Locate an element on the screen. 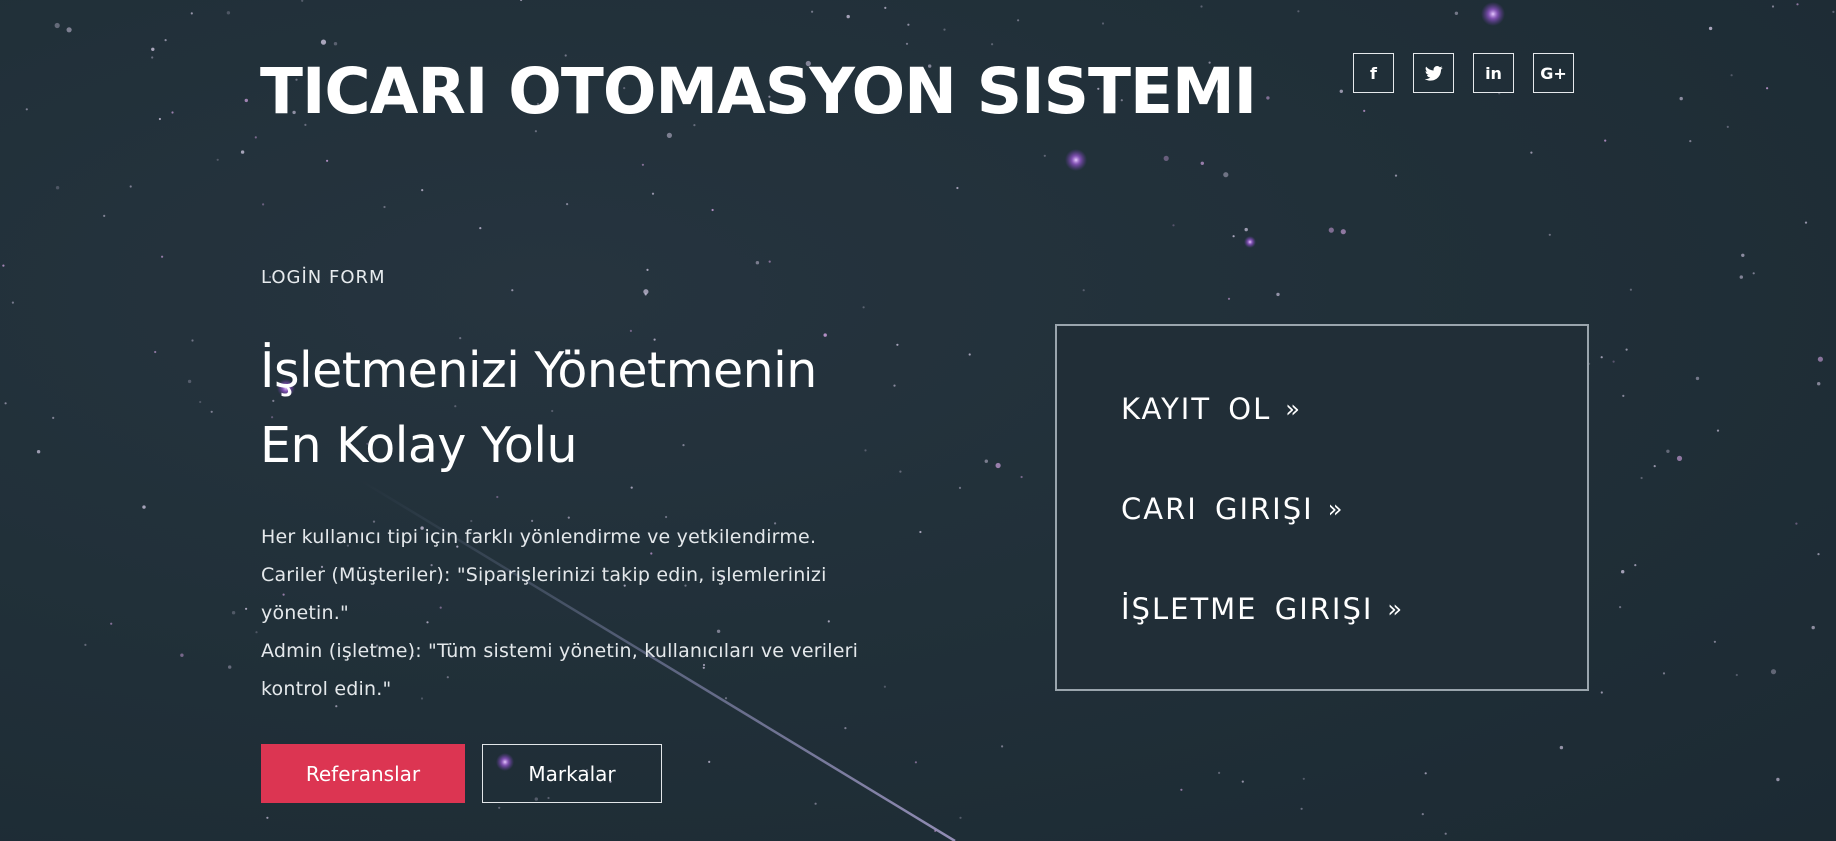 This screenshot has height=841, width=1836. social-links: f in G+ is located at coordinates (1463, 73).